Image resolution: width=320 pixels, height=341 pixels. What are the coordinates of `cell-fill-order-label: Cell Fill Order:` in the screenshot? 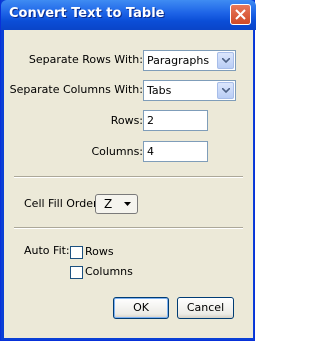 It's located at (63, 203).